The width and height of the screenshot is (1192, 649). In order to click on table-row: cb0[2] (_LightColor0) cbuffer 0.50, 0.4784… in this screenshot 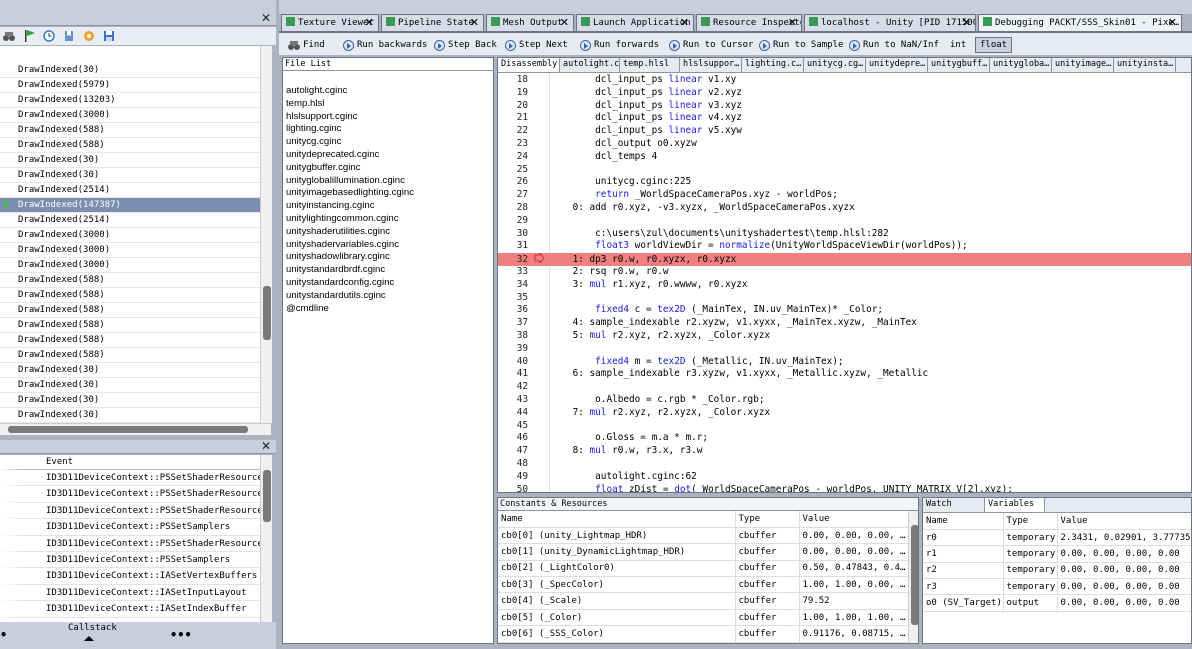, I will do `click(703, 569)`.